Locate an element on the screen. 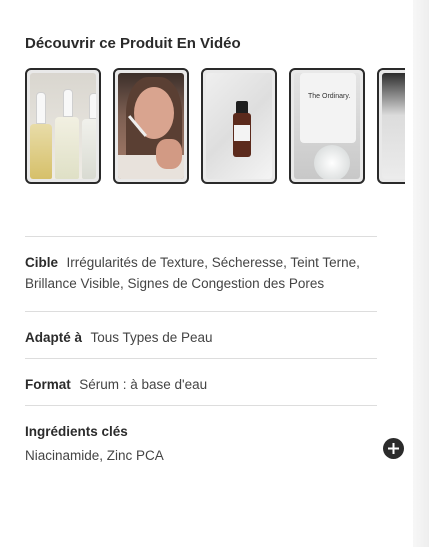  section-title: Découvrir ce Produit En Vidéo is located at coordinates (133, 43).